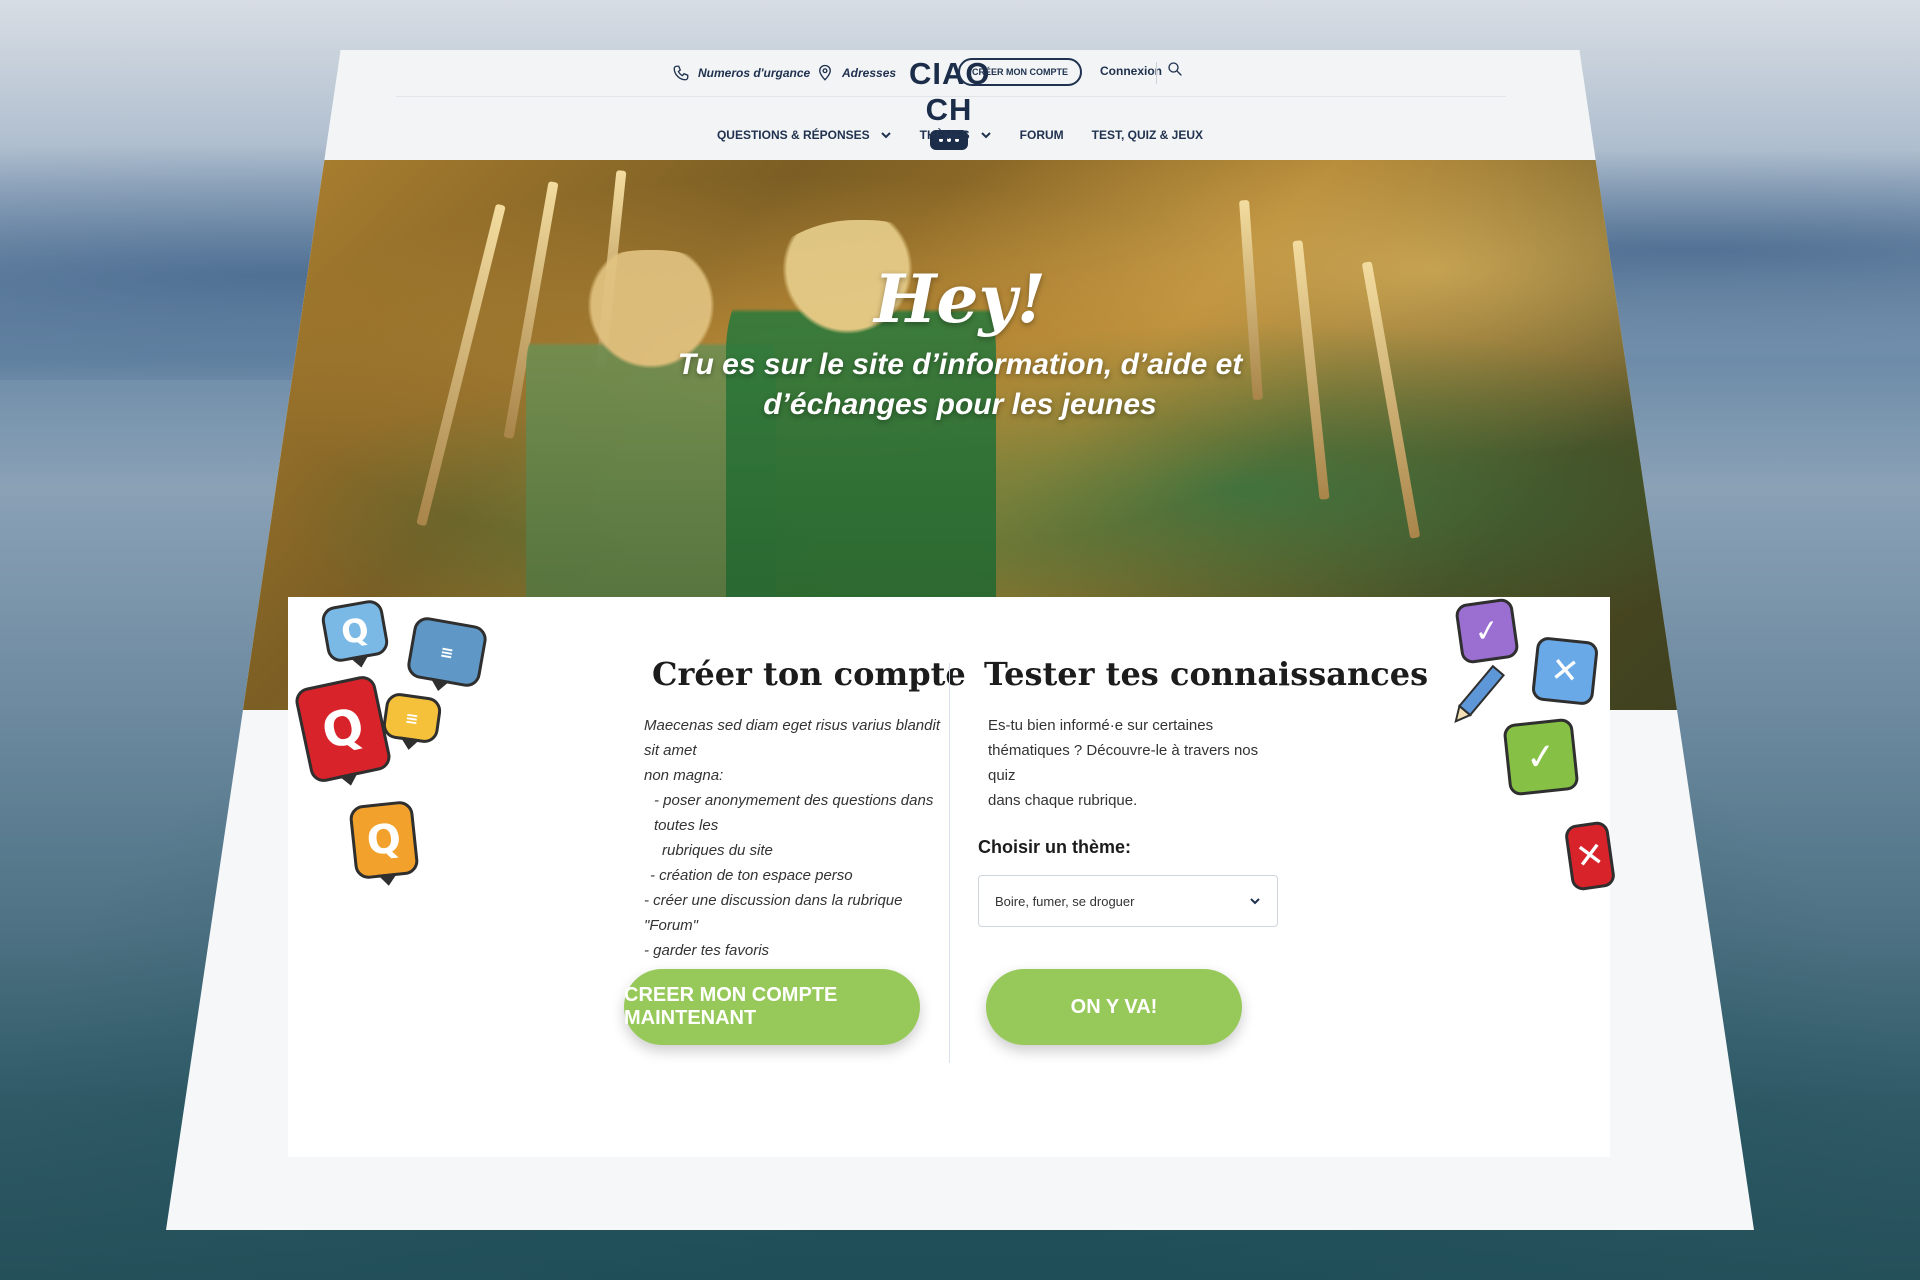  I want to click on nav-label: FORUM, so click(1041, 135).